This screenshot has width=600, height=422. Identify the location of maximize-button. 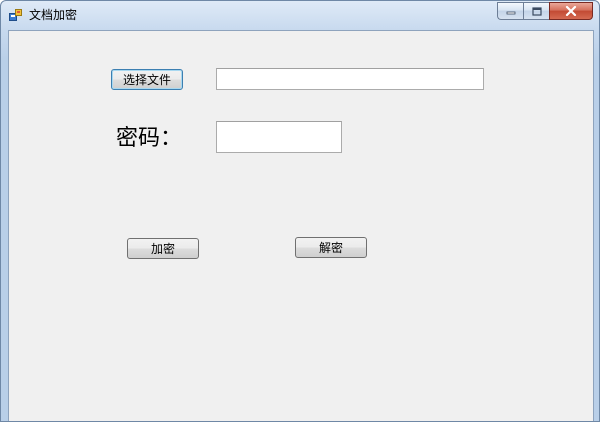
(536, 11).